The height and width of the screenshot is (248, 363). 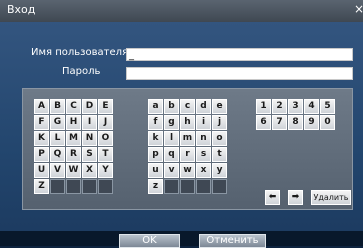 I want to click on lowercase-key-q: q, so click(x=171, y=154).